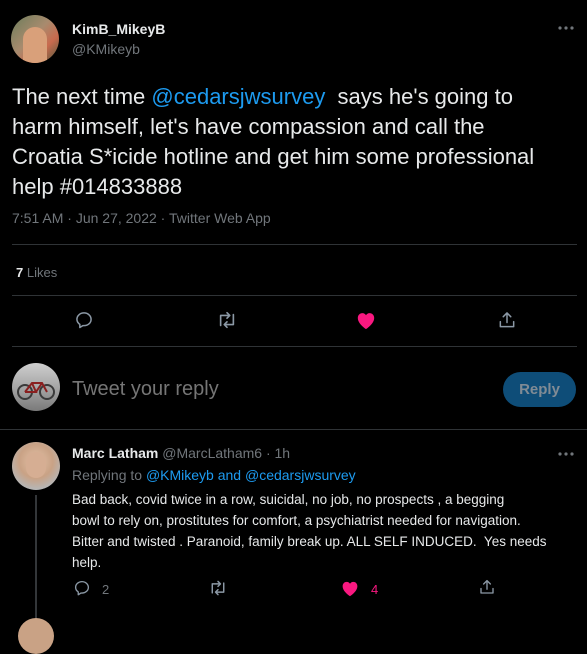 This screenshot has height=654, width=587. I want to click on retweet-icon, so click(227, 320).